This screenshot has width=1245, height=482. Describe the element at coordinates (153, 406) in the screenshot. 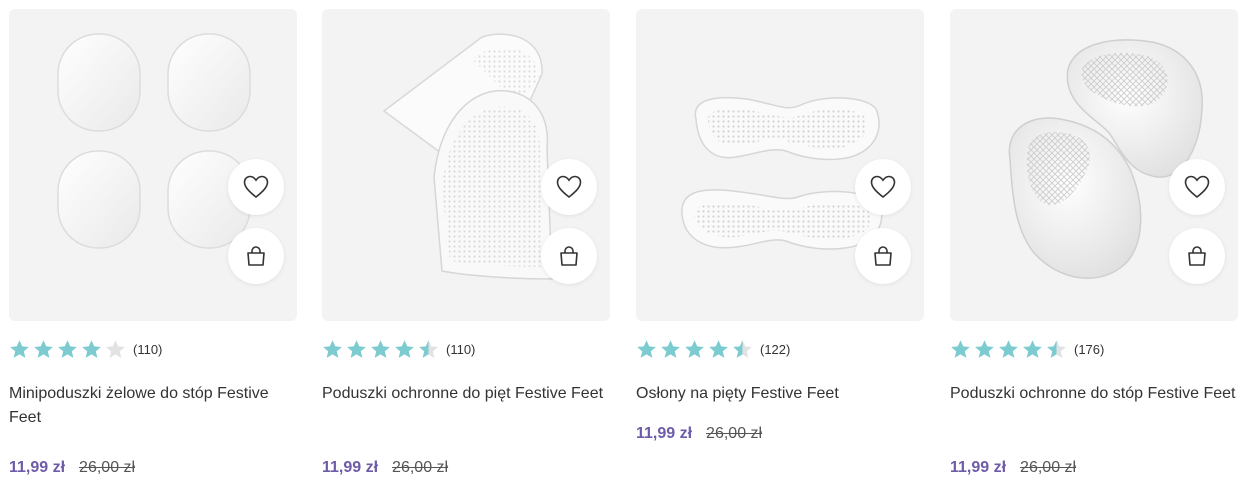

I see `product-name: Minipoduszki żelowe do stóp Festive Feet` at that location.